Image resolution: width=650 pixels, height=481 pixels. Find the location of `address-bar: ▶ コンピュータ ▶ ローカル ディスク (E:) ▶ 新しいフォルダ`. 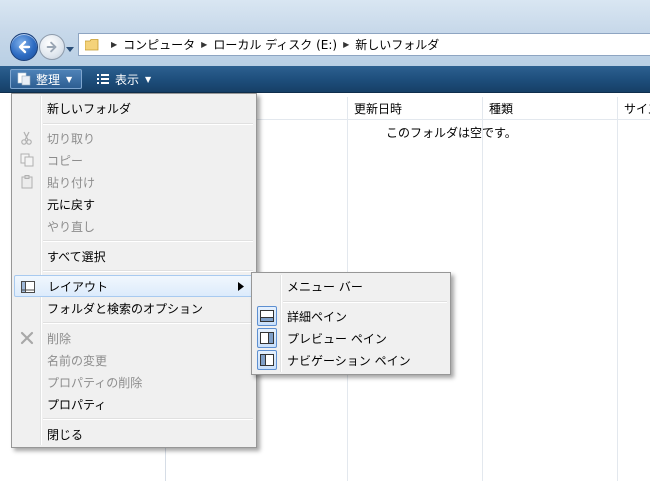

address-bar: ▶ コンピュータ ▶ ローカル ディスク (E:) ▶ 新しいフォルダ is located at coordinates (364, 44).